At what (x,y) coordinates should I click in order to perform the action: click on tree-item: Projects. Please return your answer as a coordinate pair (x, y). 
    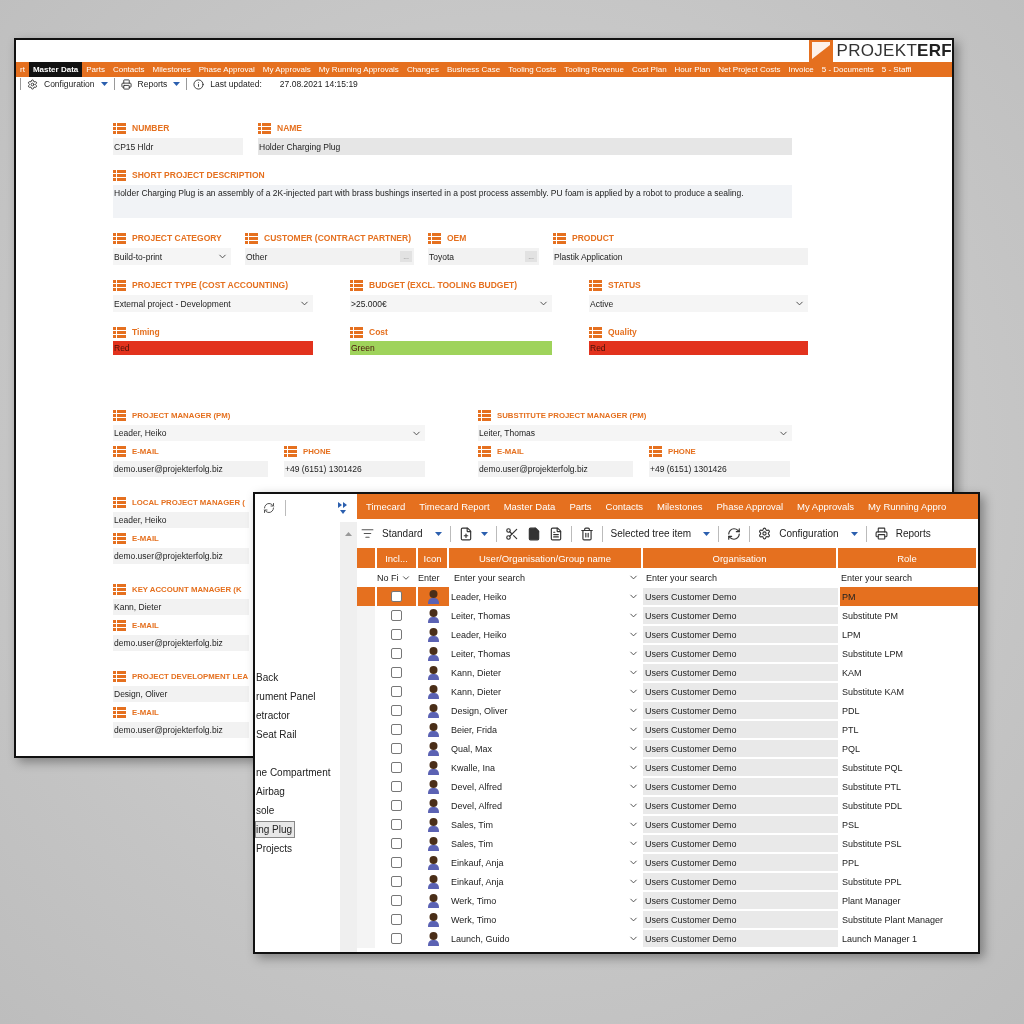
    Looking at the image, I should click on (275, 848).